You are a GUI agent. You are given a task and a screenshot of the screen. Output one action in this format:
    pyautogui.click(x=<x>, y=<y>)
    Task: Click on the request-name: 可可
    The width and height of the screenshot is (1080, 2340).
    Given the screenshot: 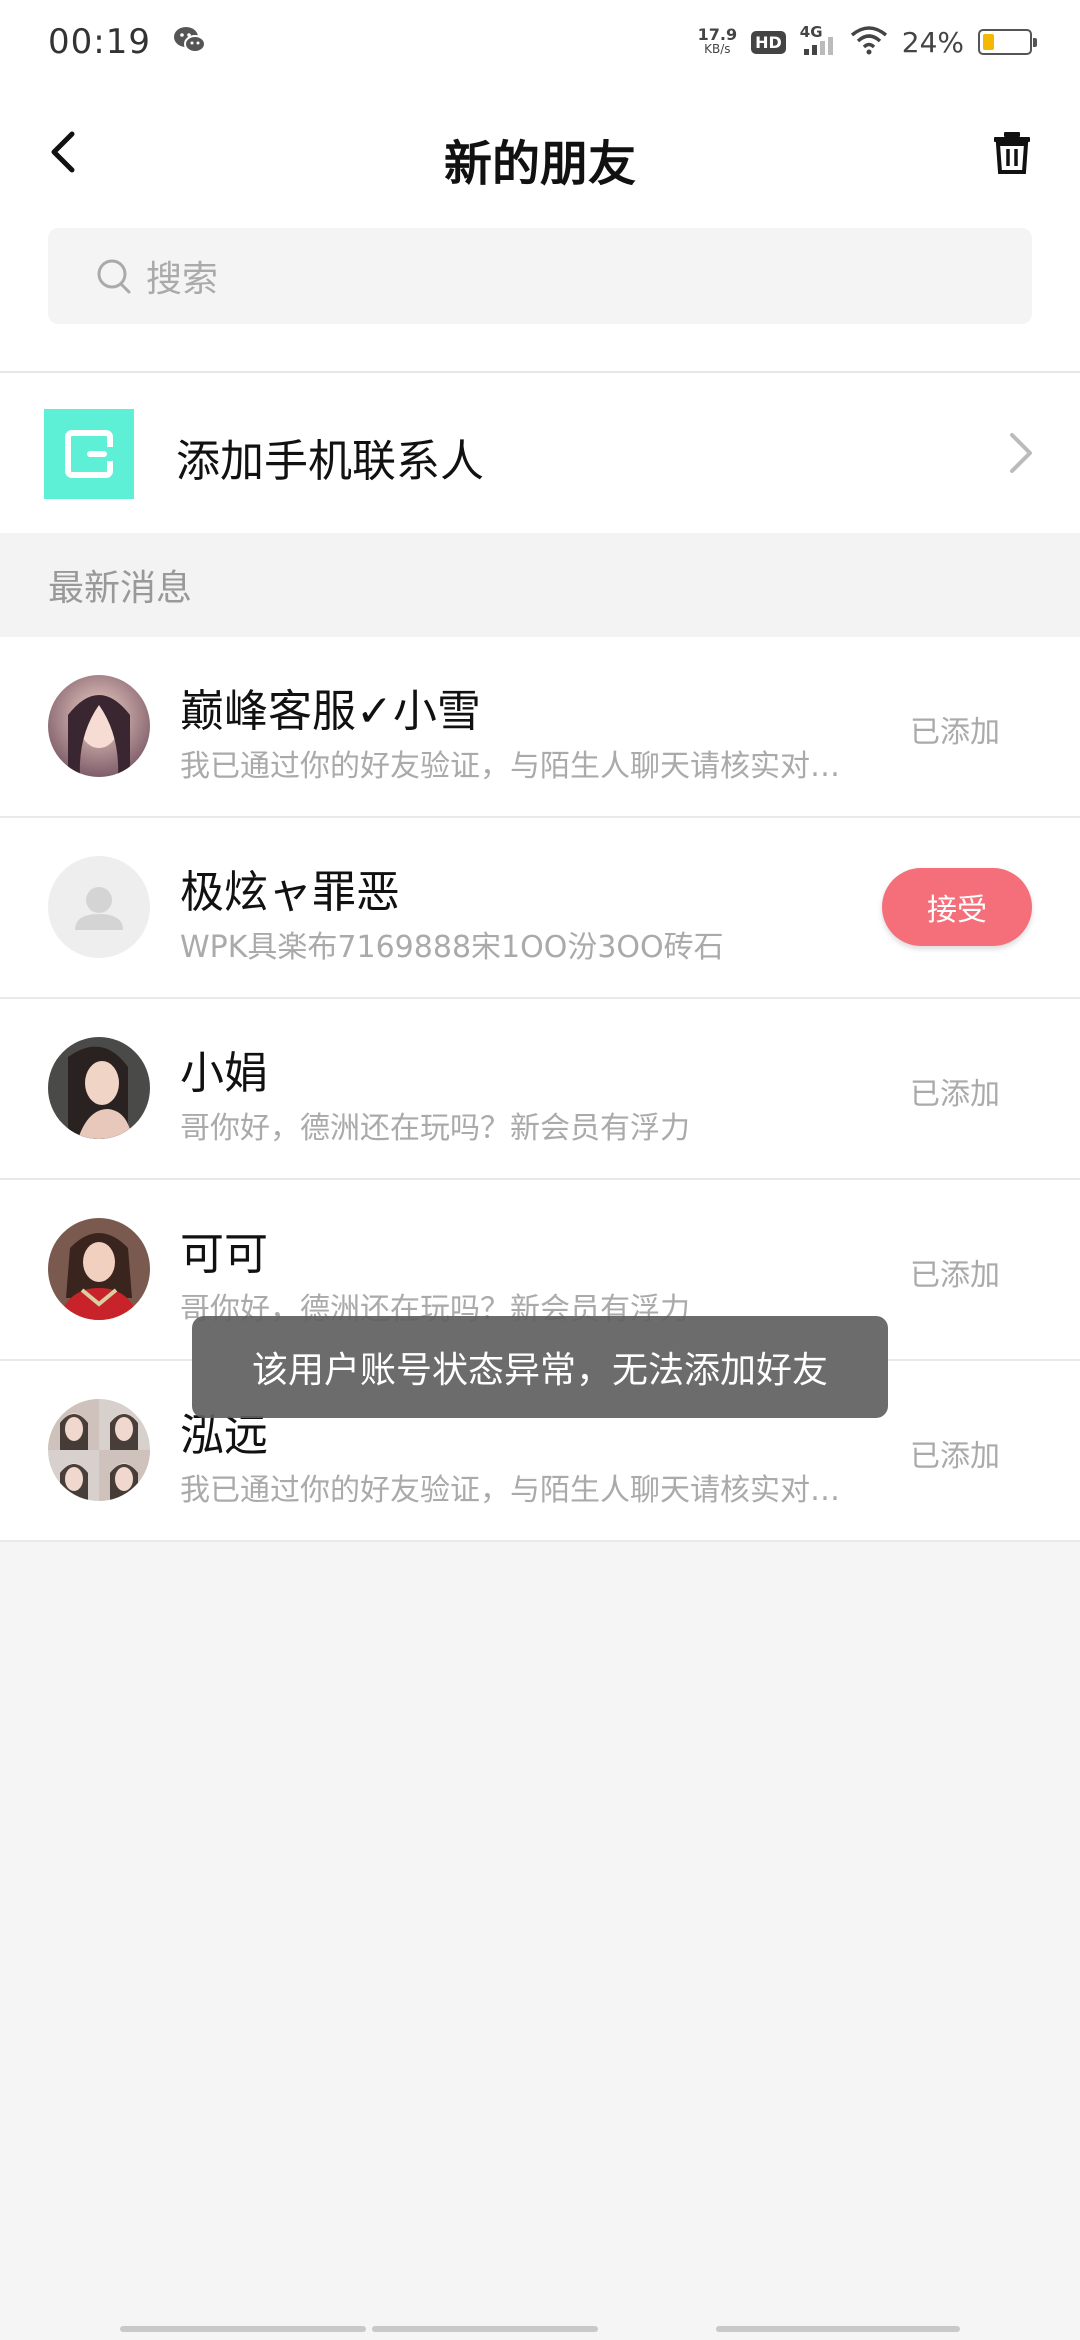 What is the action you would take?
    pyautogui.click(x=224, y=1254)
    